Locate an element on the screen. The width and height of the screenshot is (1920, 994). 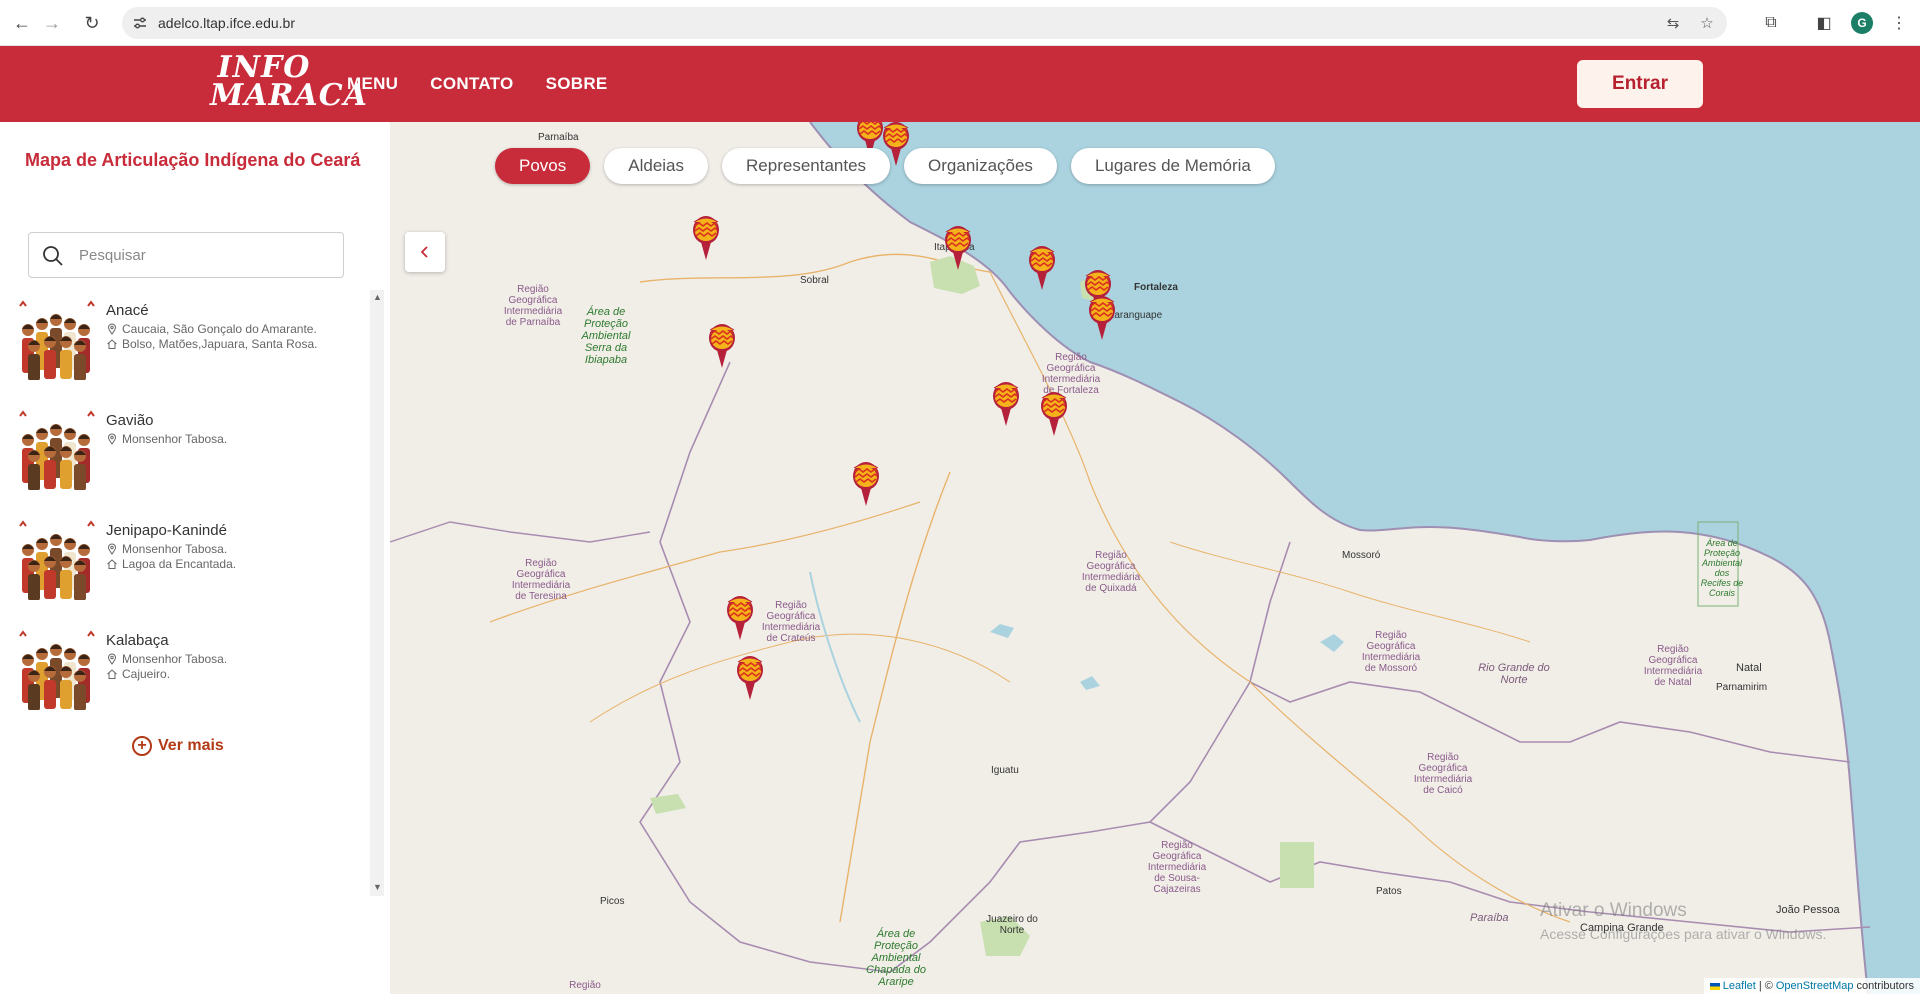
nav-menu: MENU is located at coordinates (372, 84).